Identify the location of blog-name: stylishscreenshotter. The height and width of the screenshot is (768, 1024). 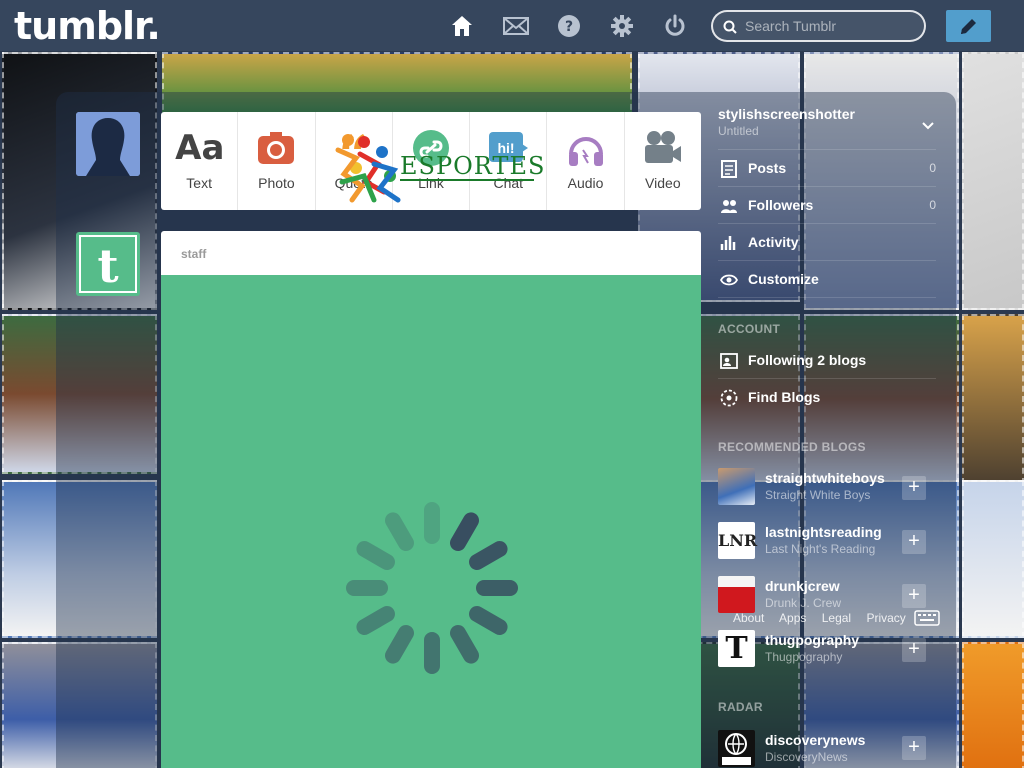
(786, 114).